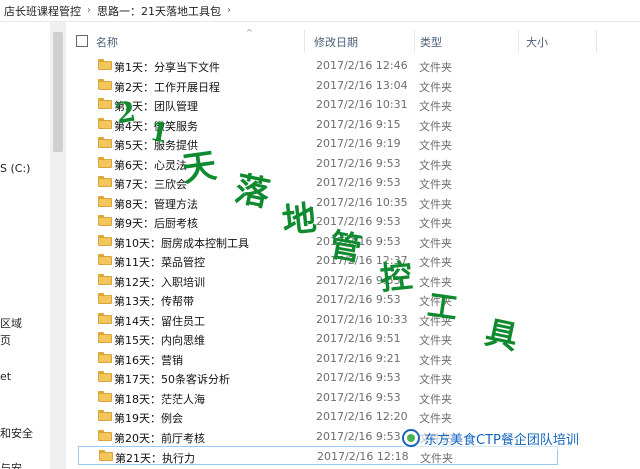  I want to click on column-header-row: ^ 名称 修改日期 类型 大小, so click(353, 40).